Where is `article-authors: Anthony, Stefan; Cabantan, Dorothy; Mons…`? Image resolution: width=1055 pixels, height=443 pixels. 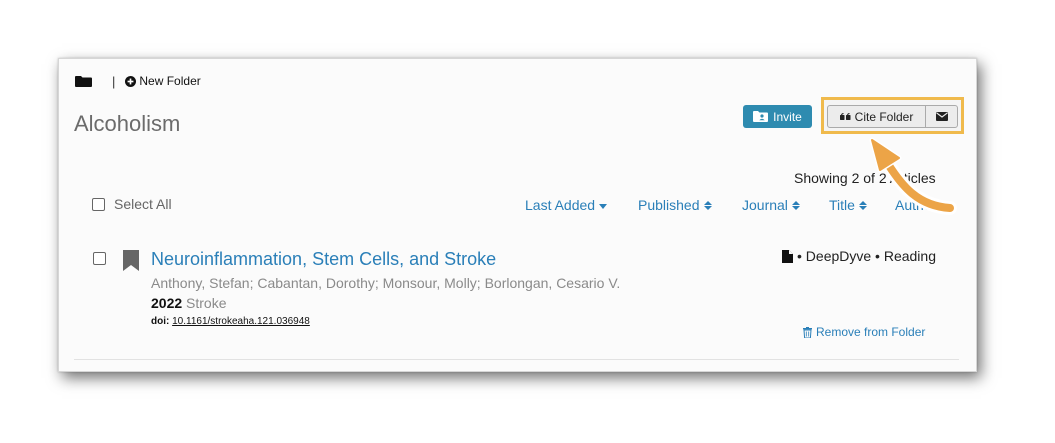
article-authors: Anthony, Stefan; Cabantan, Dorothy; Mons… is located at coordinates (386, 283).